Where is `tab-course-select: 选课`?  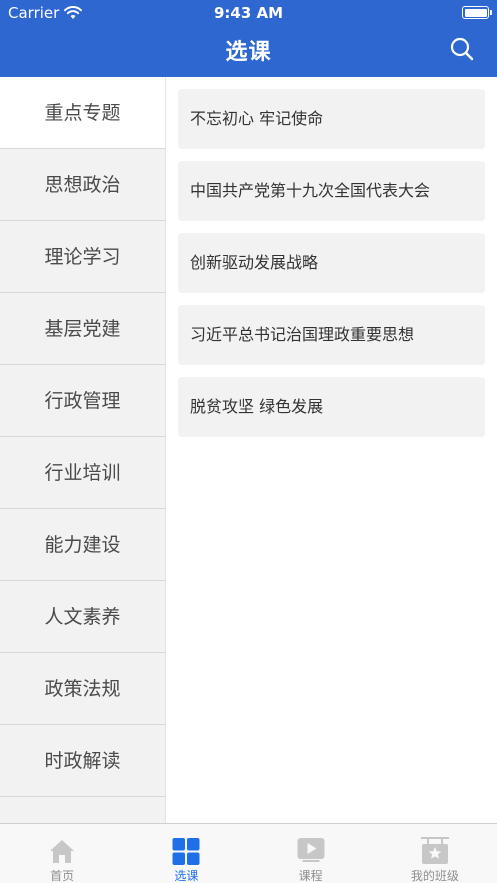 tab-course-select: 选课 is located at coordinates (186, 853).